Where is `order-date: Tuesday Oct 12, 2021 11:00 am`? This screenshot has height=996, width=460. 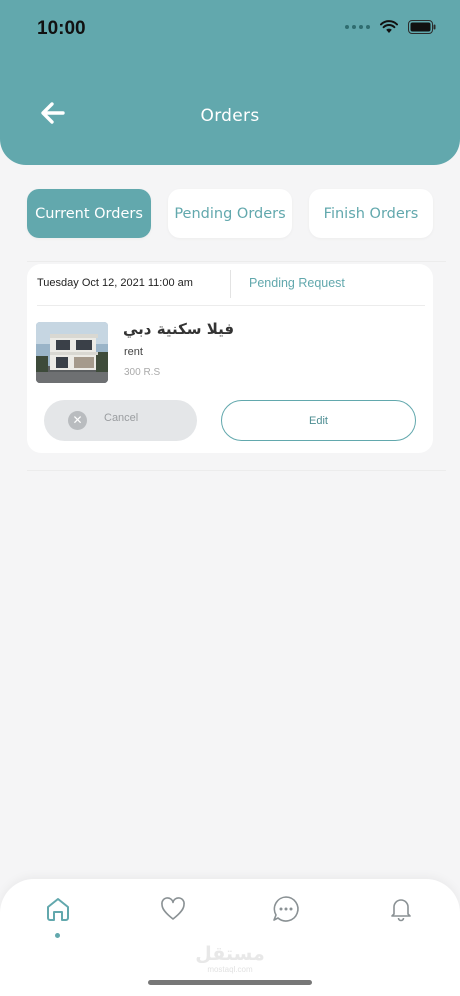
order-date: Tuesday Oct 12, 2021 11:00 am is located at coordinates (115, 283).